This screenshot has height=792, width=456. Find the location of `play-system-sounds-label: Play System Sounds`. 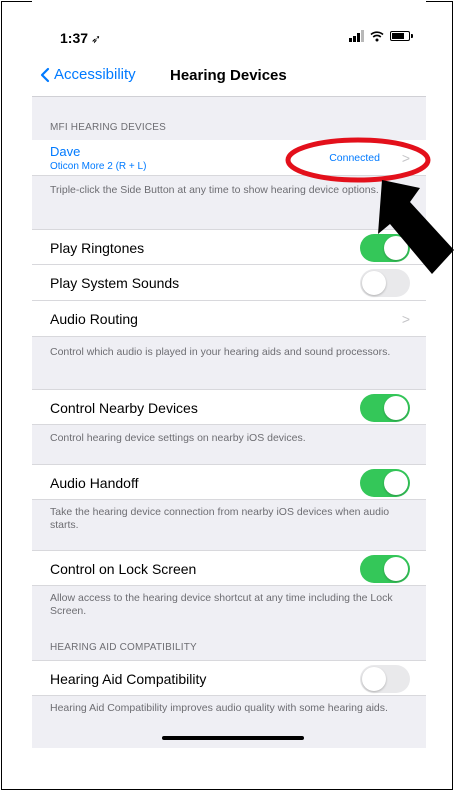

play-system-sounds-label: Play System Sounds is located at coordinates (115, 283).